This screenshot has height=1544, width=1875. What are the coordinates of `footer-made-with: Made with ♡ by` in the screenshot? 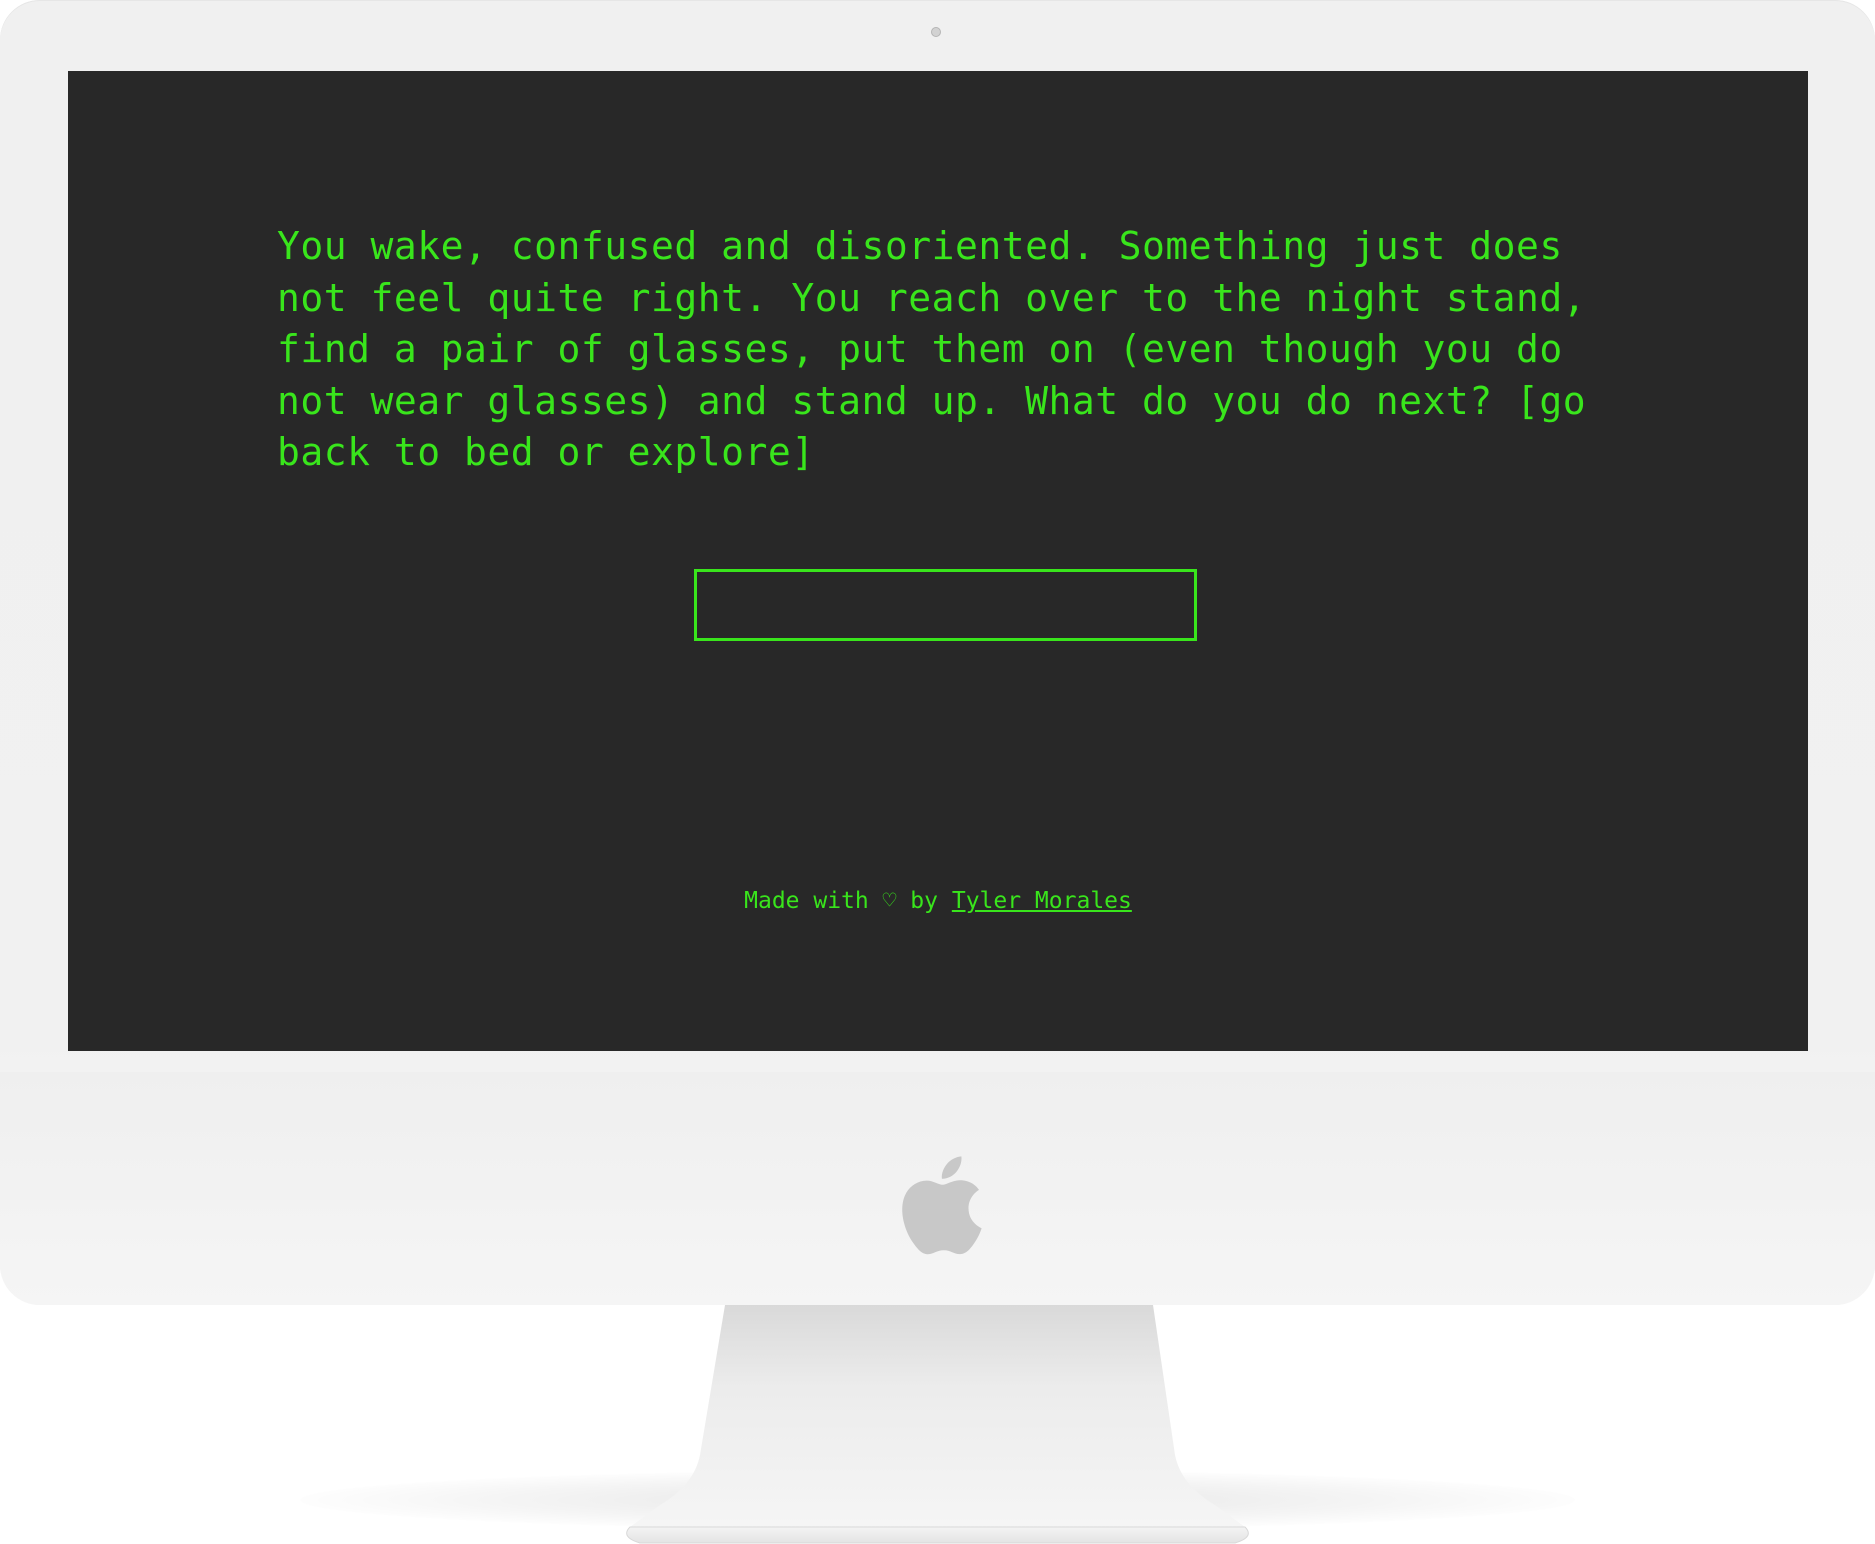 It's located at (848, 901).